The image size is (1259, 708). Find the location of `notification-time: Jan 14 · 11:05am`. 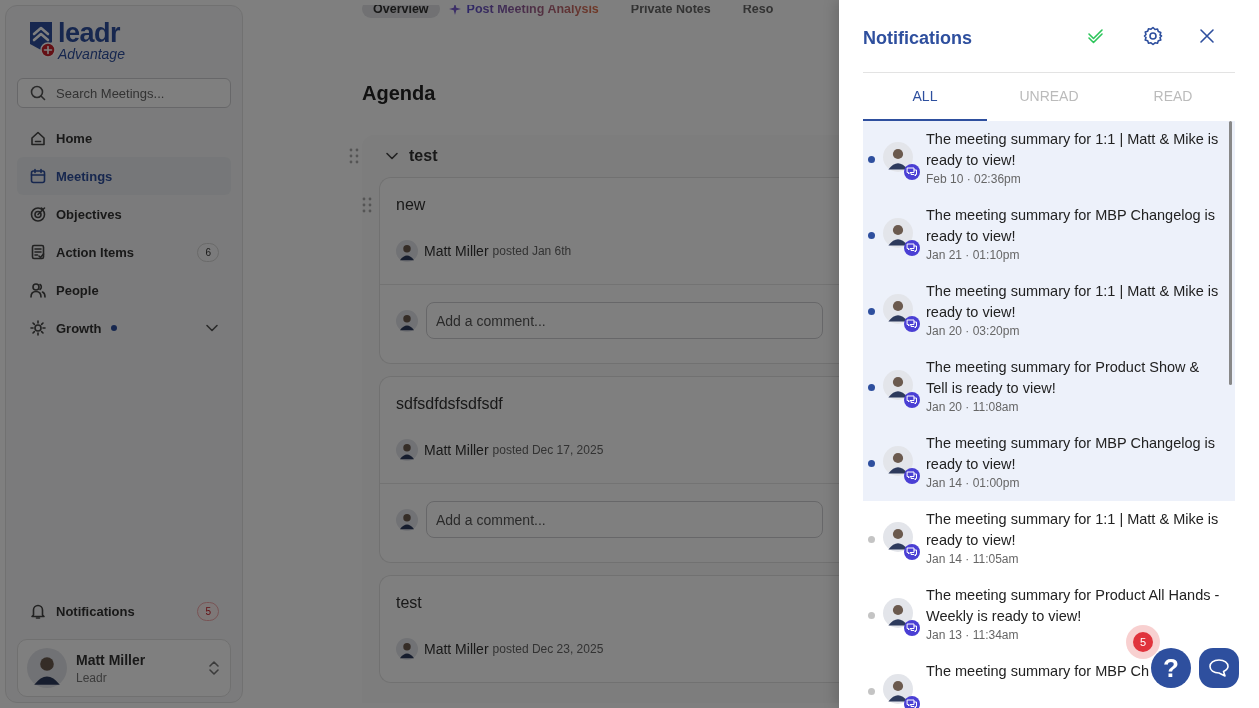

notification-time: Jan 14 · 11:05am is located at coordinates (972, 559).